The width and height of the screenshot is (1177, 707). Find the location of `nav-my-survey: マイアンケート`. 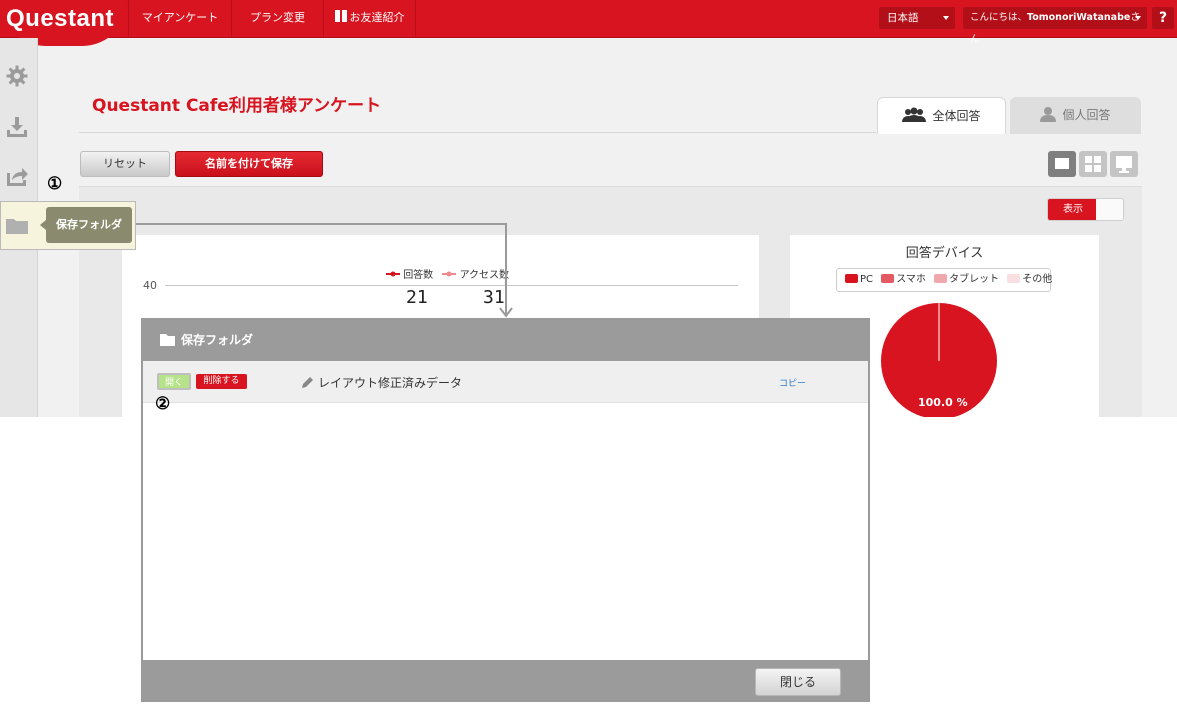

nav-my-survey: マイアンケート is located at coordinates (179, 19).